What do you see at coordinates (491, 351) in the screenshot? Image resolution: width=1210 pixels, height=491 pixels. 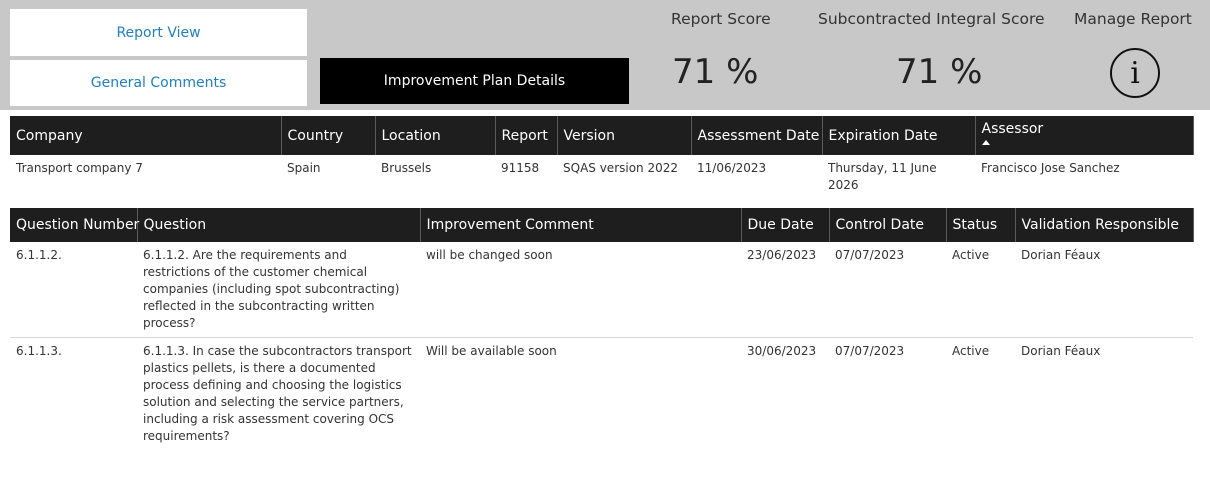 I see `cell-comment: Will be available soon` at bounding box center [491, 351].